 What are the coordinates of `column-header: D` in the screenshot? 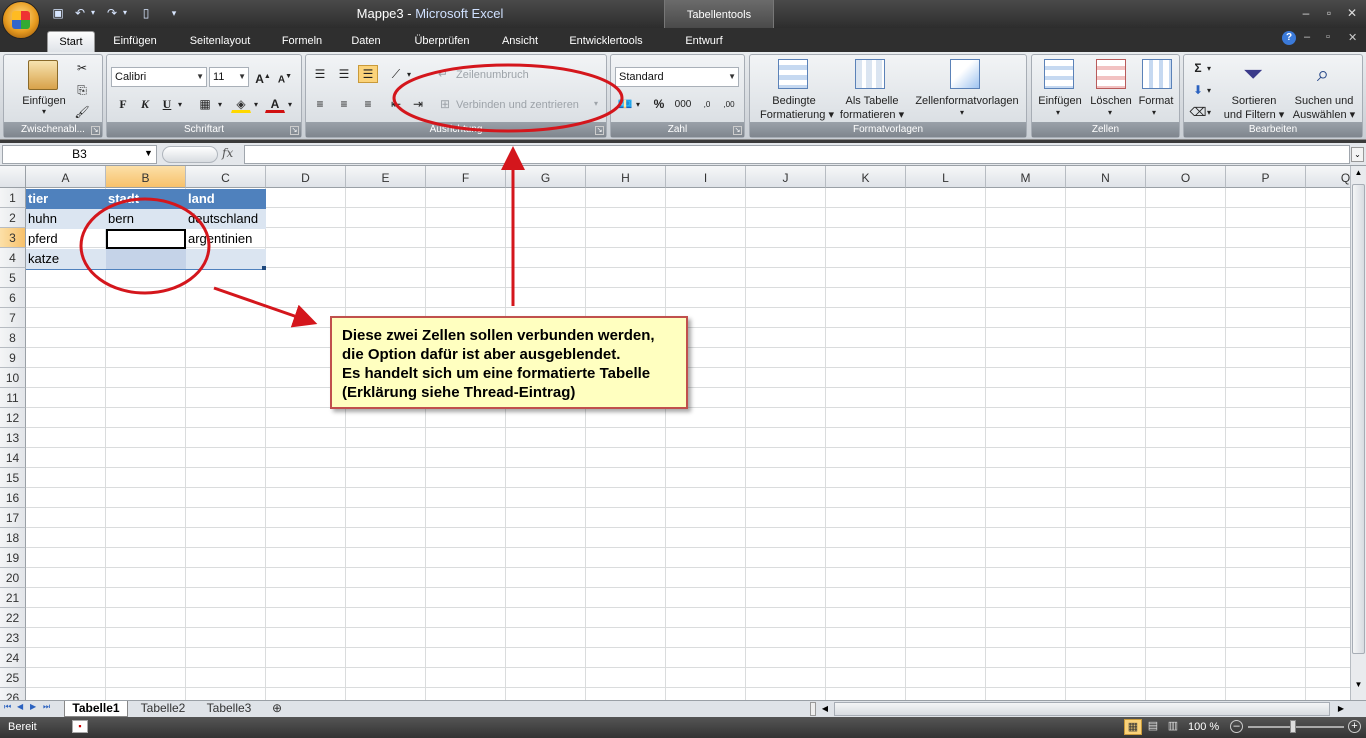 It's located at (306, 177).